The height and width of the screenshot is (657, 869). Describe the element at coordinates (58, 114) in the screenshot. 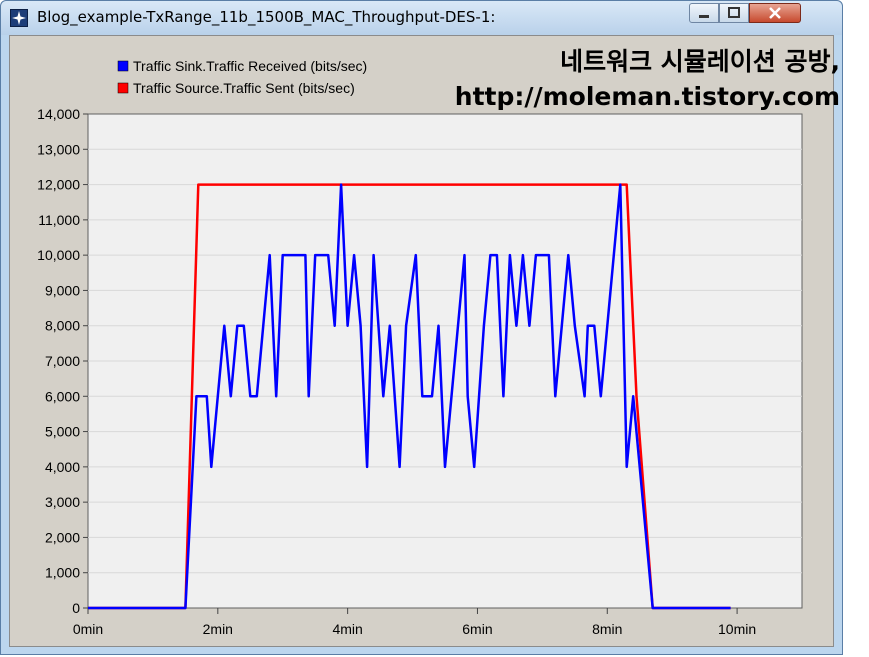

I see `y-tick-label: 14,000` at that location.